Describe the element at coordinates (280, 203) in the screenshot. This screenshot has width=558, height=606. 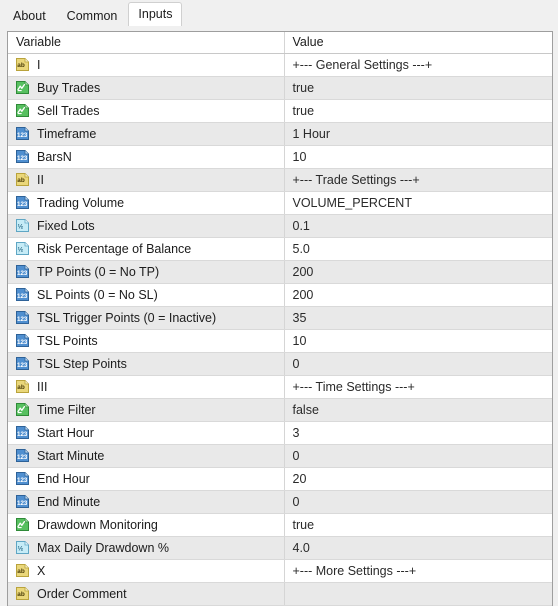
I see `table-row: 123 Trading Volume VOLUME_PERCENT` at that location.